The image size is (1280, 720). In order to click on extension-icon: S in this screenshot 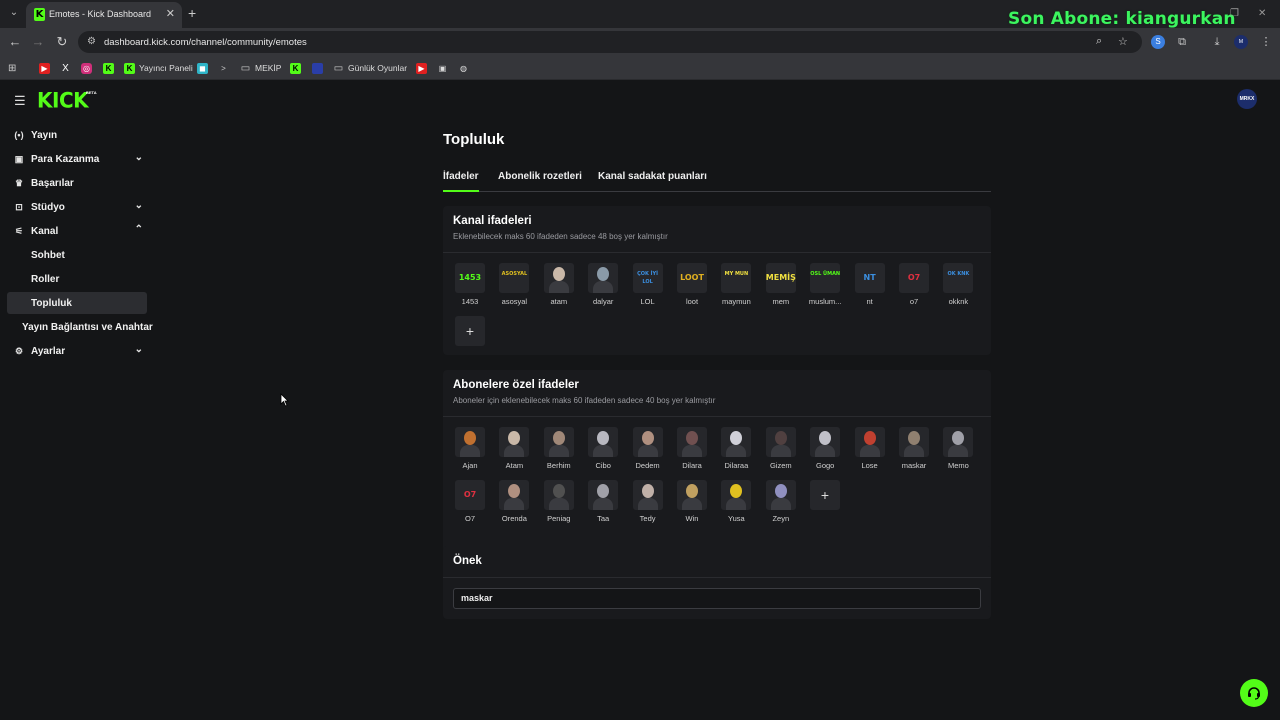, I will do `click(1158, 42)`.